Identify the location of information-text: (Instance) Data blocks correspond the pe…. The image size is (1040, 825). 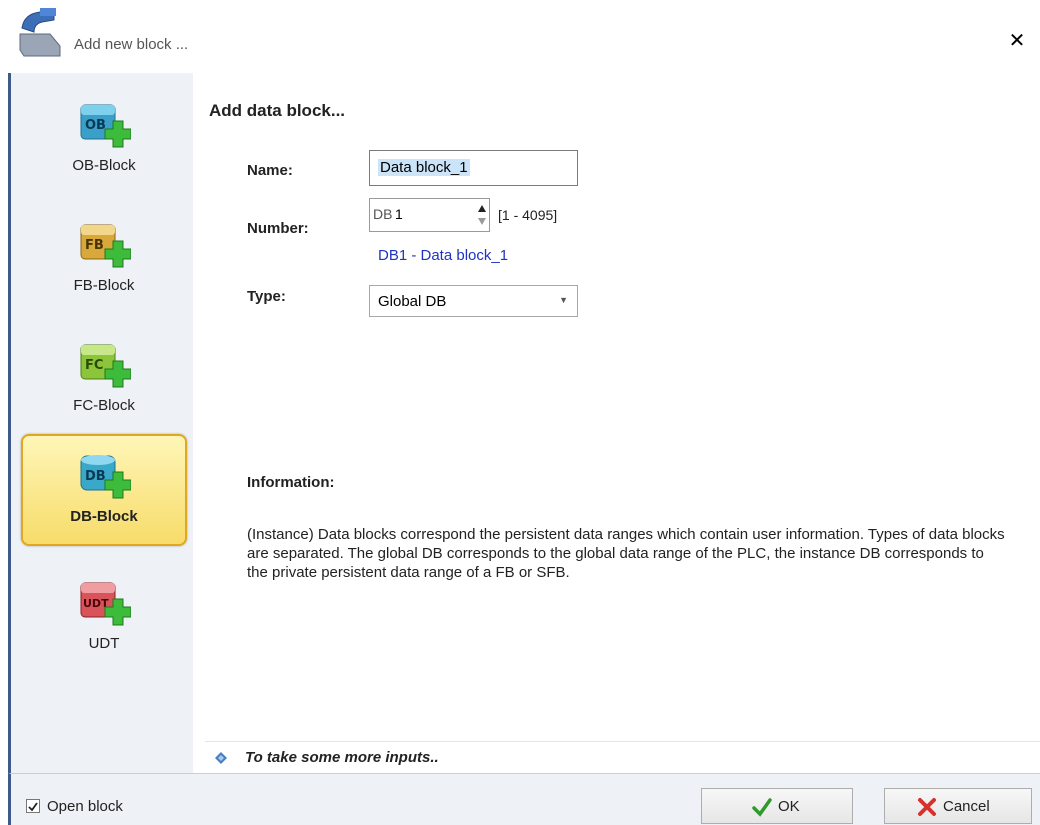
(626, 553).